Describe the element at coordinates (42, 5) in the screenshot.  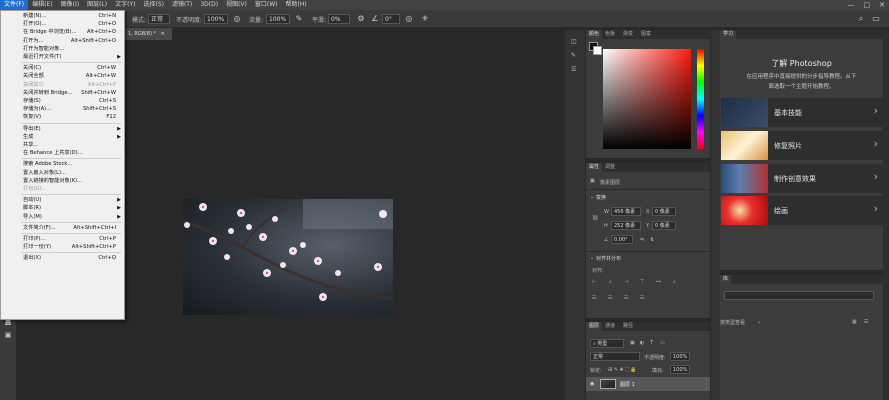
I see `menu-edit: 编辑(E)` at that location.